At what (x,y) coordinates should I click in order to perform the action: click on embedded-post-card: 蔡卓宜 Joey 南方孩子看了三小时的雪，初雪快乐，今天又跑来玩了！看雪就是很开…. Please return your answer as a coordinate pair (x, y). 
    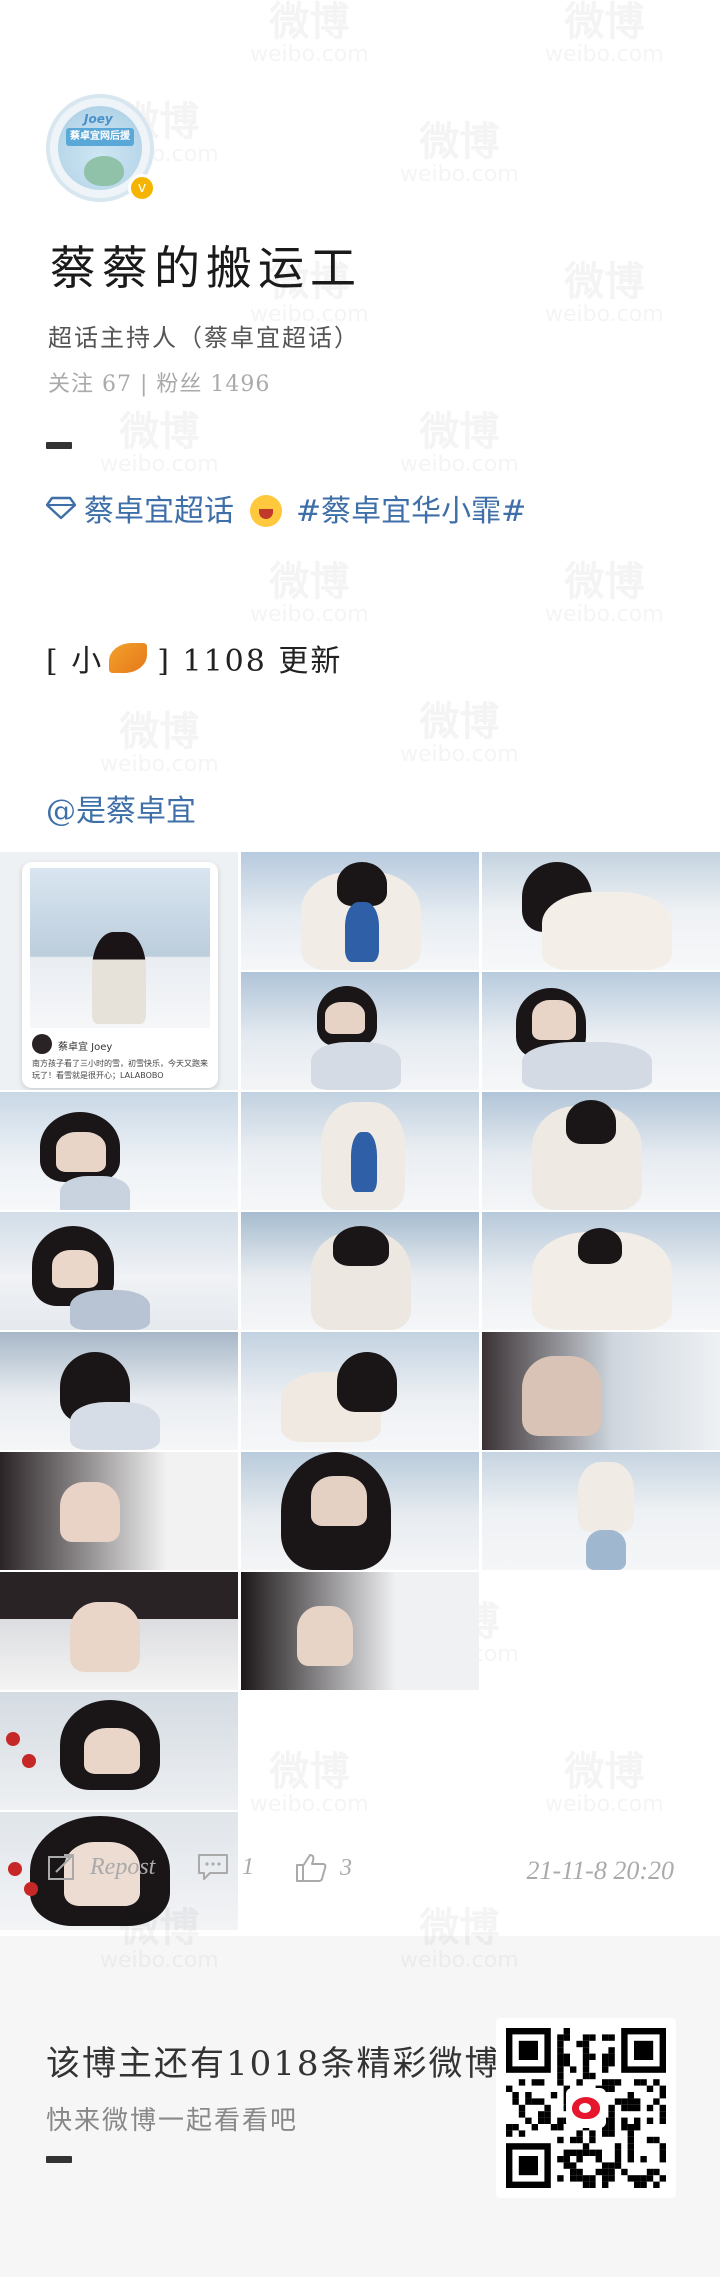
    Looking at the image, I should click on (120, 975).